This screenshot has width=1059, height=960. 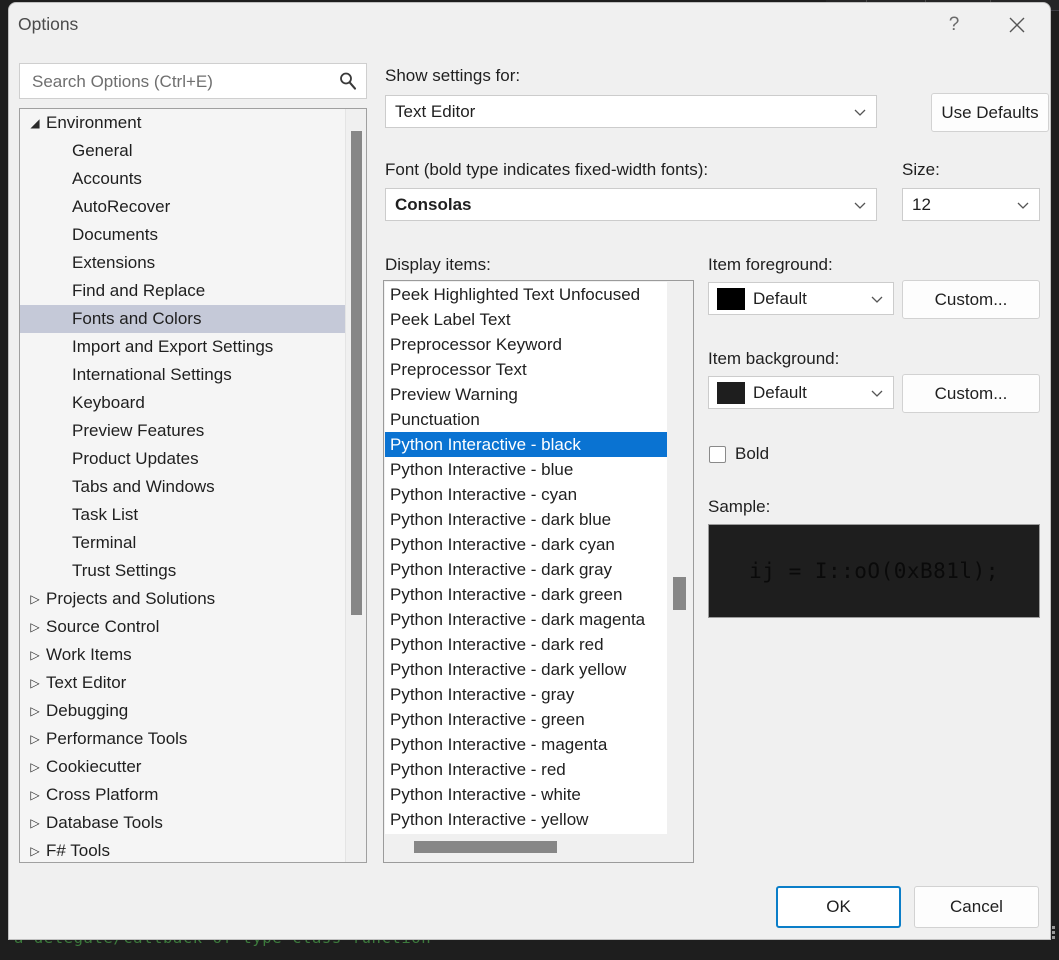 What do you see at coordinates (348, 81) in the screenshot?
I see `search-icon` at bounding box center [348, 81].